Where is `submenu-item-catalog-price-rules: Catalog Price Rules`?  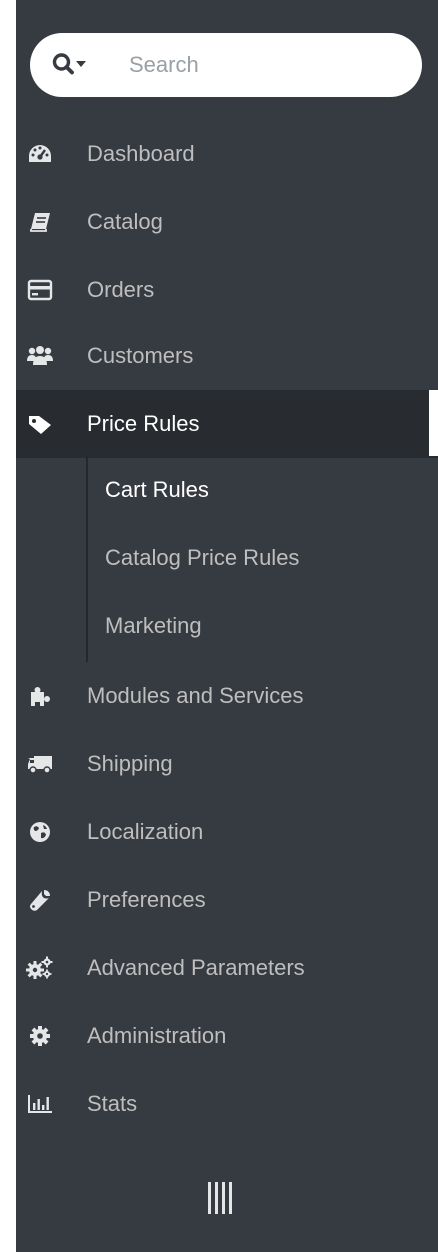 submenu-item-catalog-price-rules: Catalog Price Rules is located at coordinates (227, 558).